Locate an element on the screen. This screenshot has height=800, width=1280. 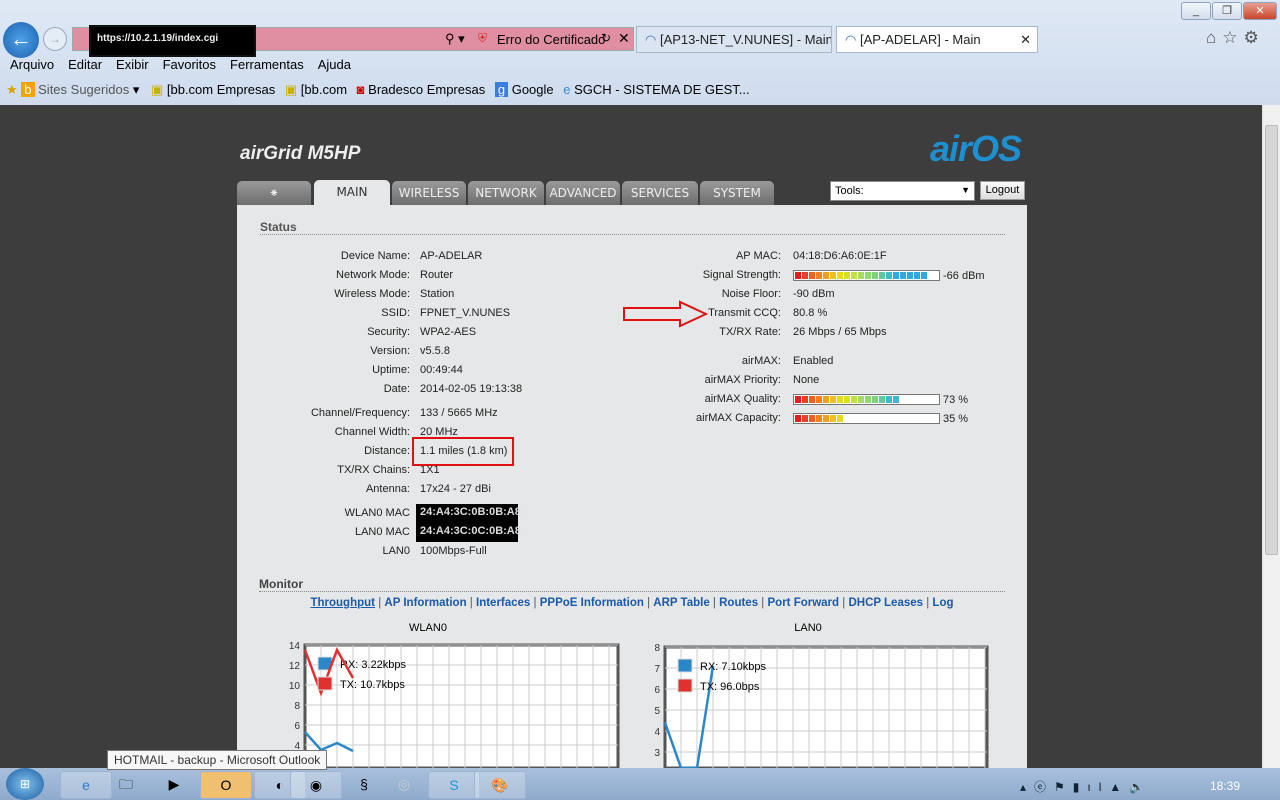
monitor-link: PPPoE Information is located at coordinates (592, 603).